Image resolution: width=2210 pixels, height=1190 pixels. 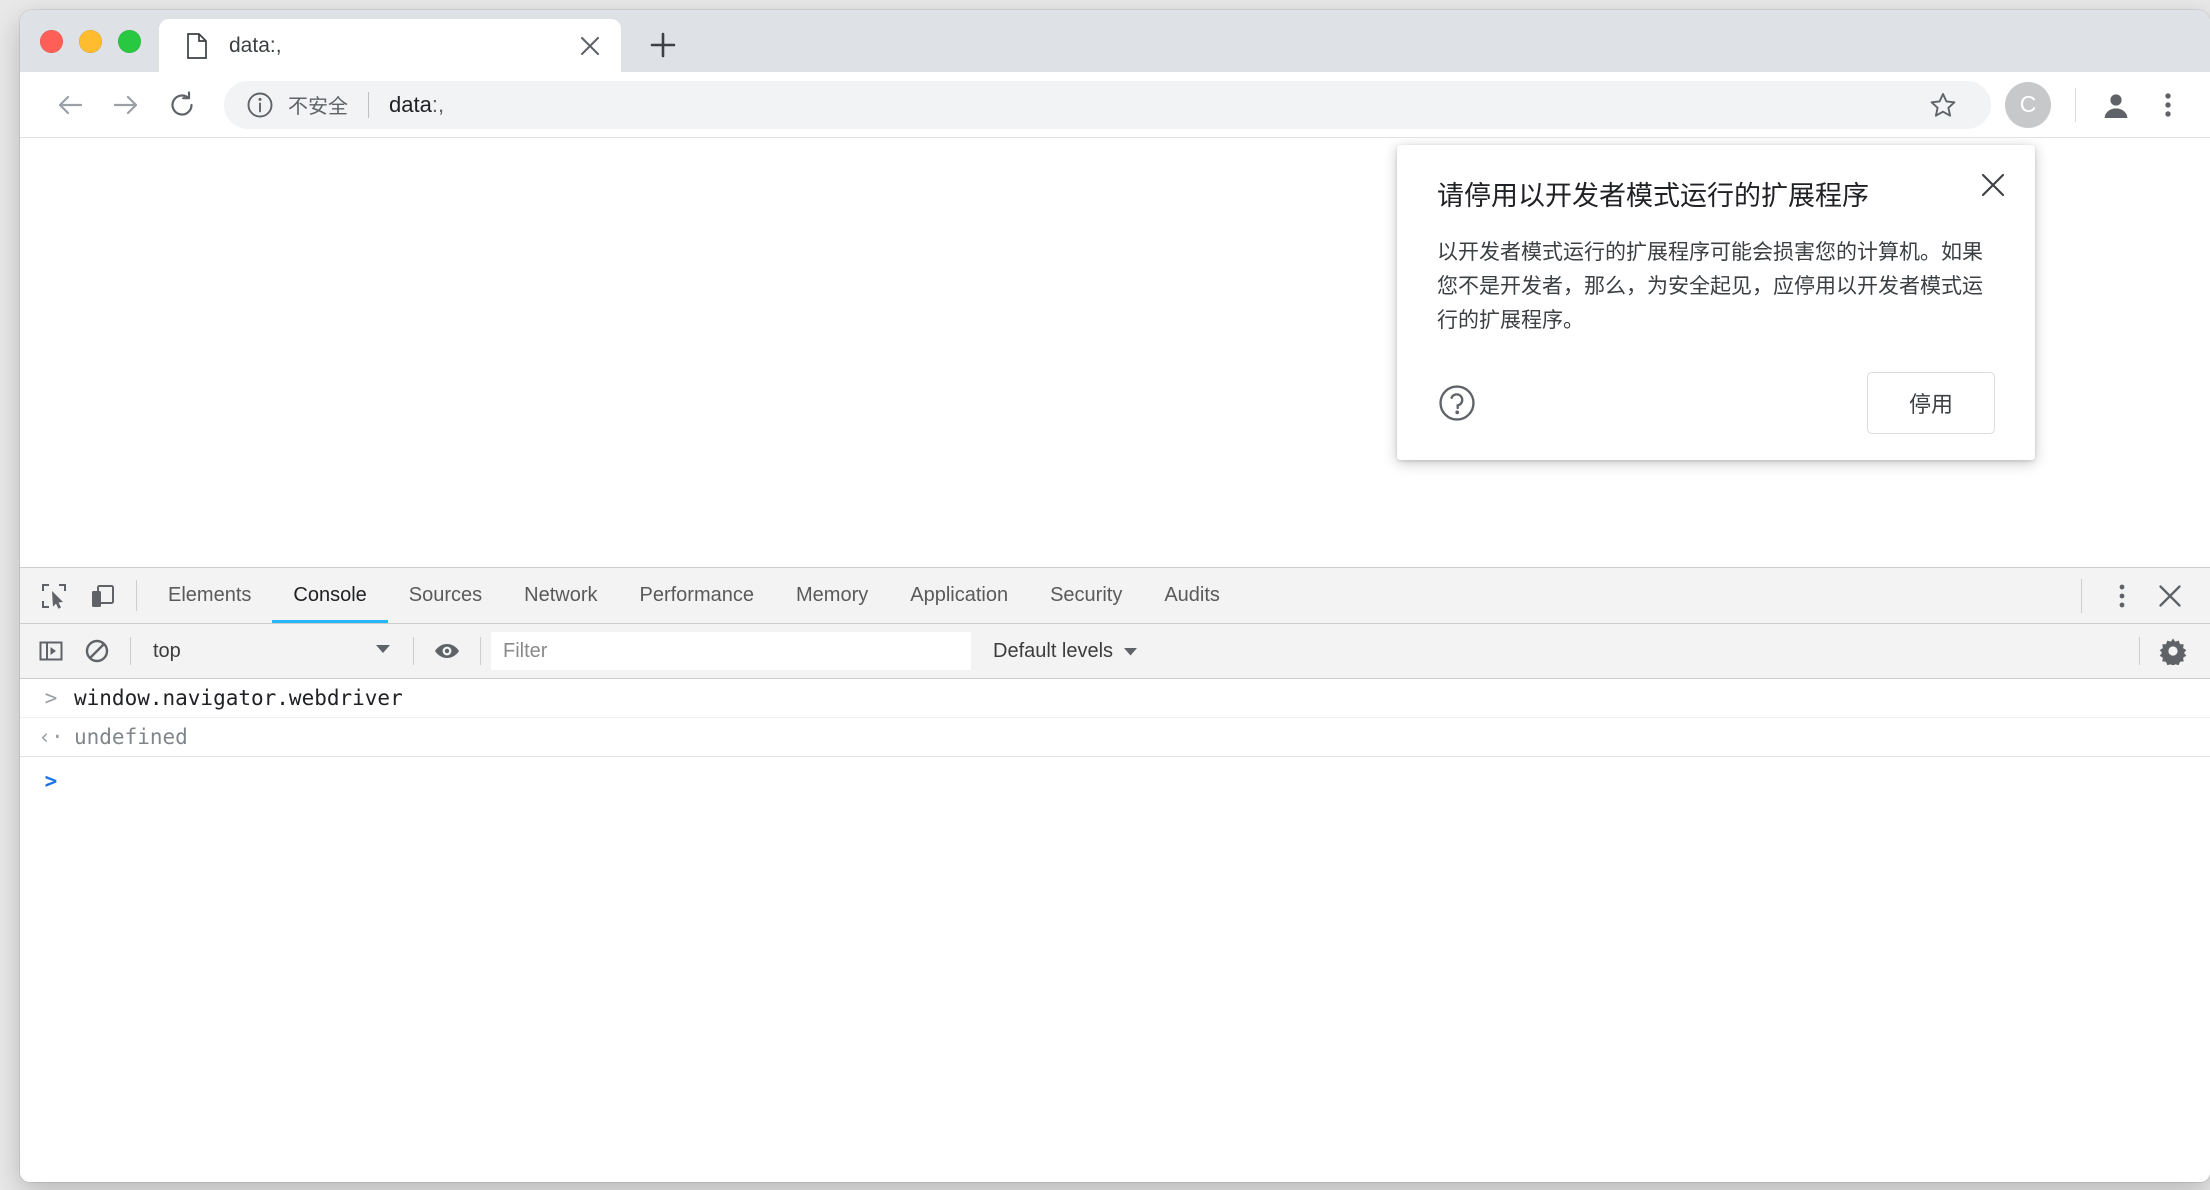 I want to click on new-tab-button, so click(x=663, y=45).